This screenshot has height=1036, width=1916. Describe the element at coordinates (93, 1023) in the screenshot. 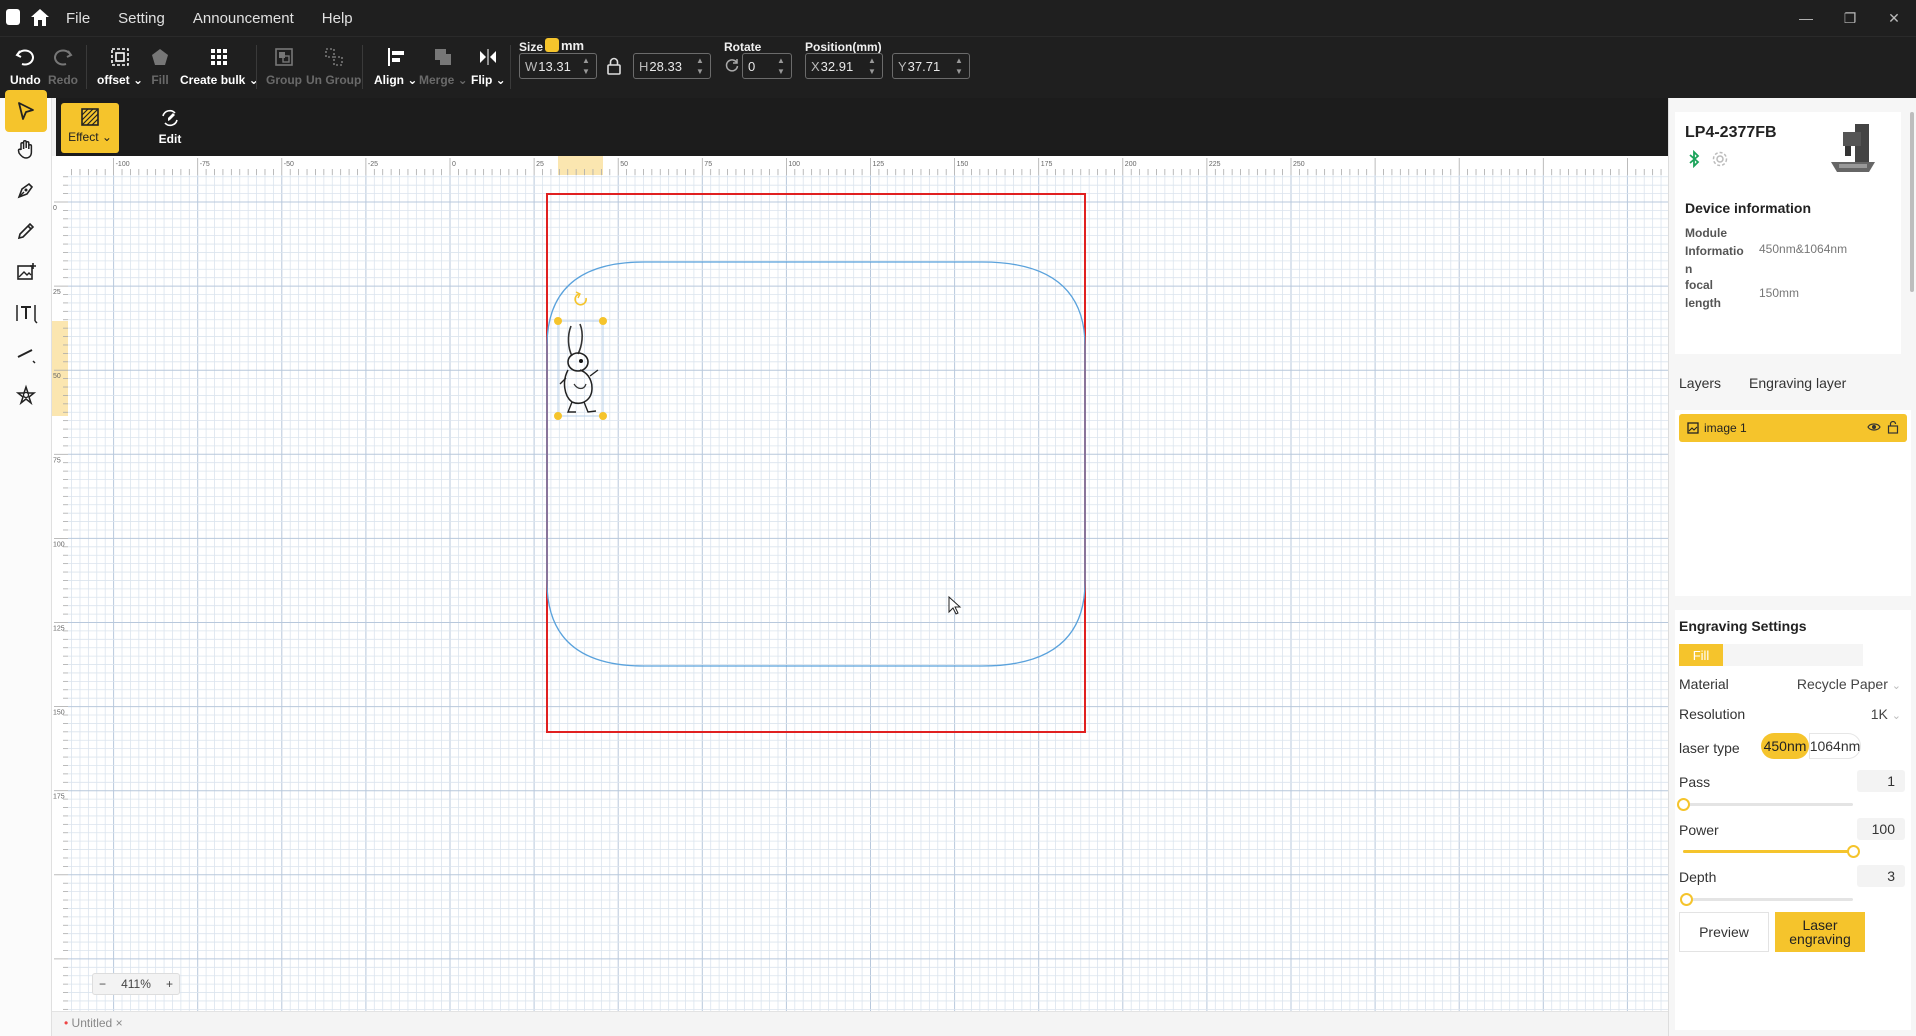

I see `document-tab: • Untitled ×` at that location.